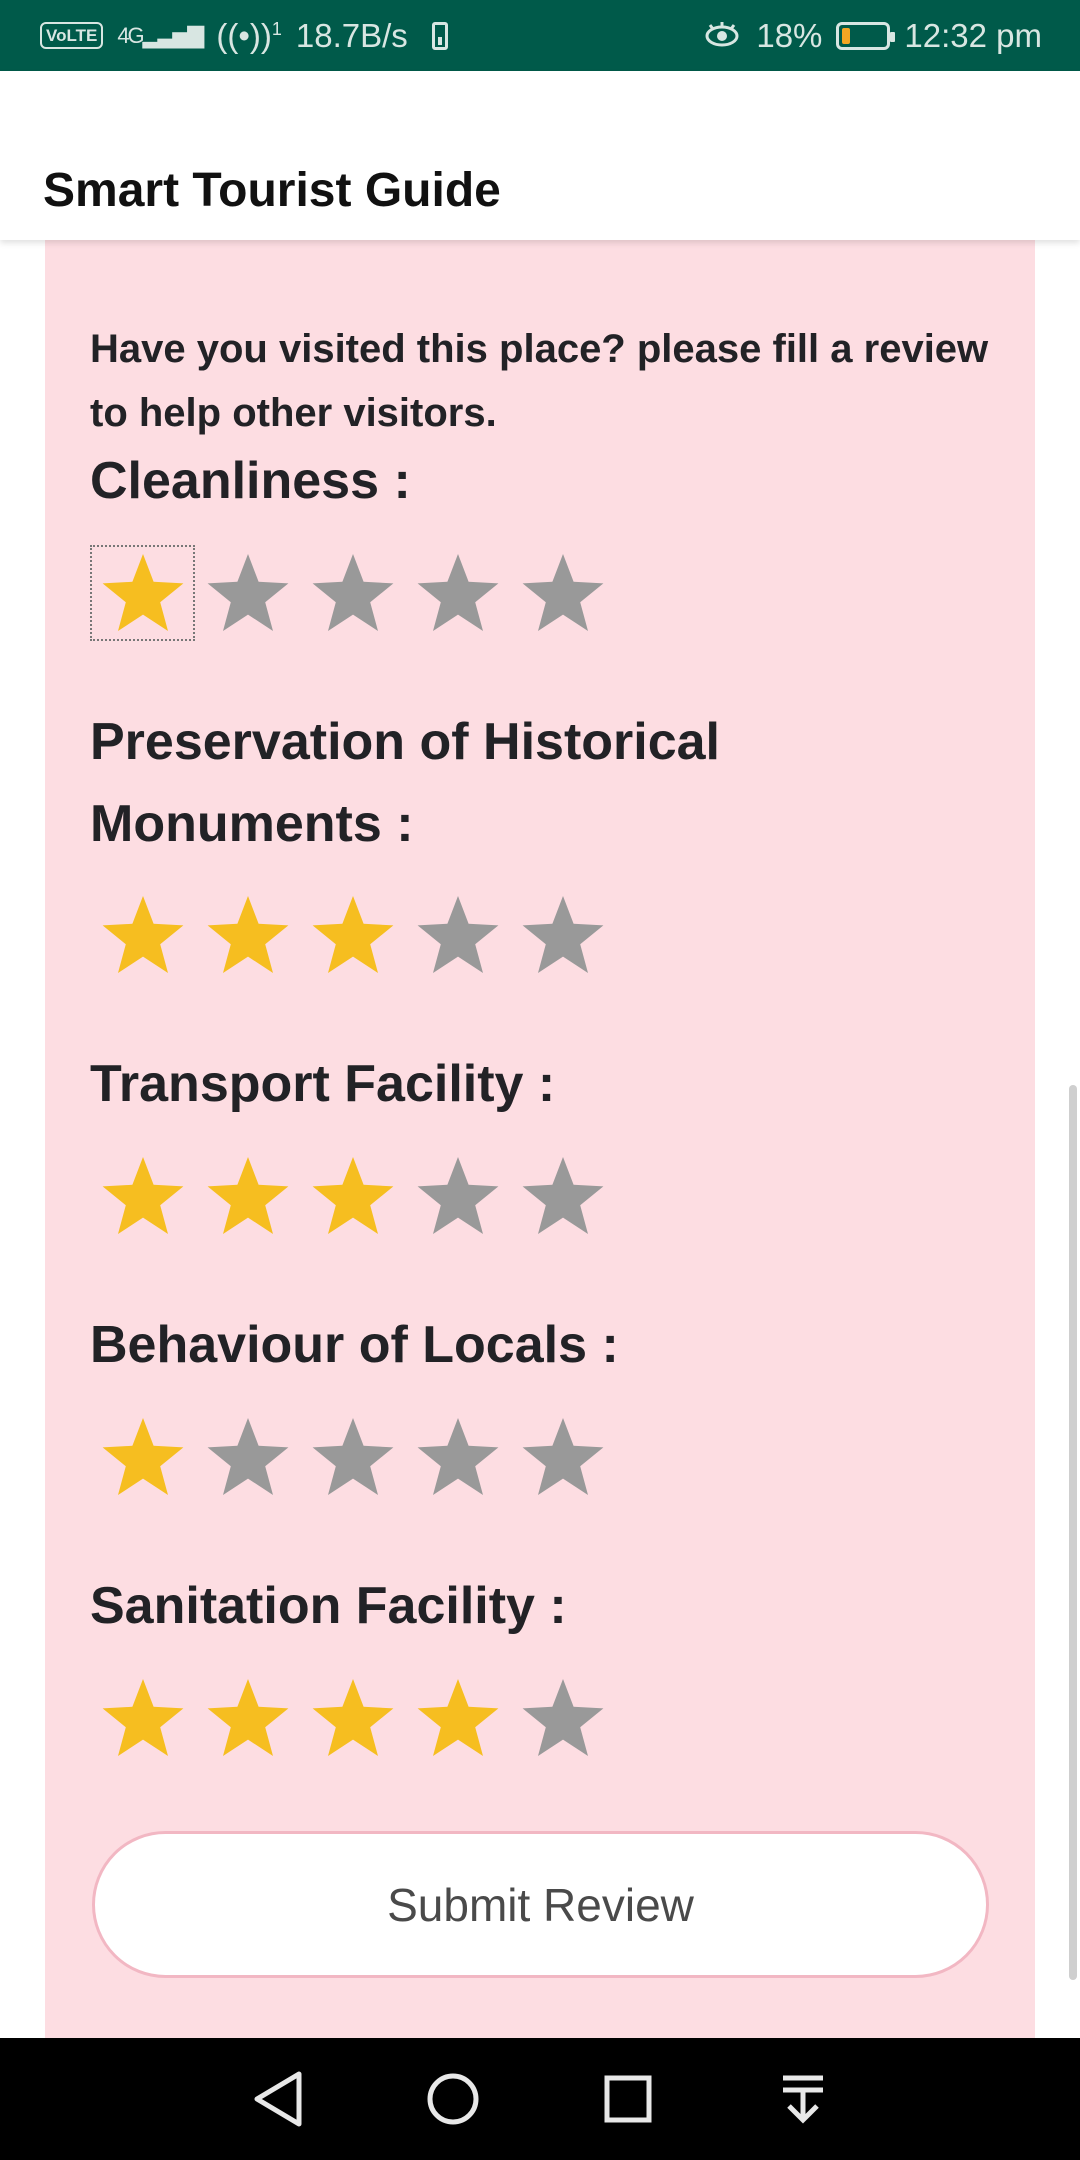 The width and height of the screenshot is (1080, 2160). I want to click on back-icon, so click(278, 2099).